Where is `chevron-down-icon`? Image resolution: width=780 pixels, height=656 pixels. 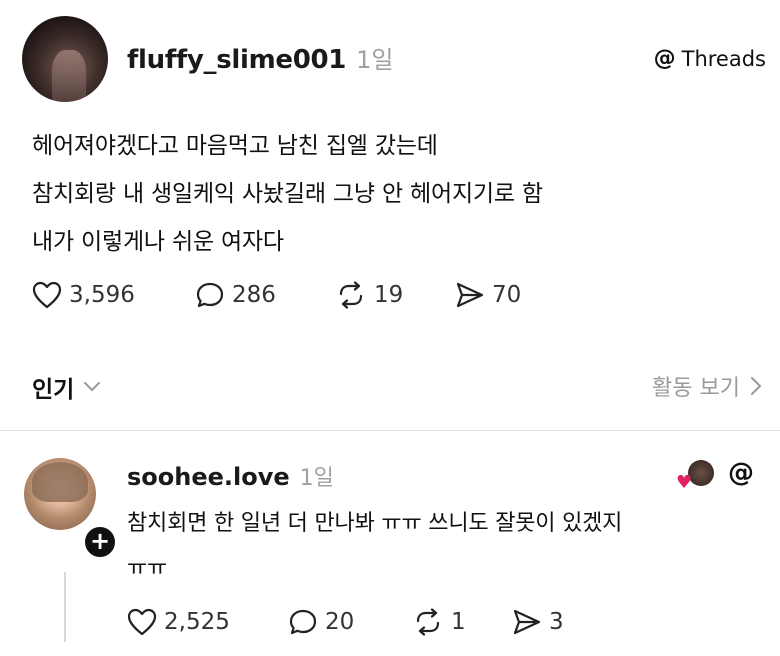
chevron-down-icon is located at coordinates (92, 387).